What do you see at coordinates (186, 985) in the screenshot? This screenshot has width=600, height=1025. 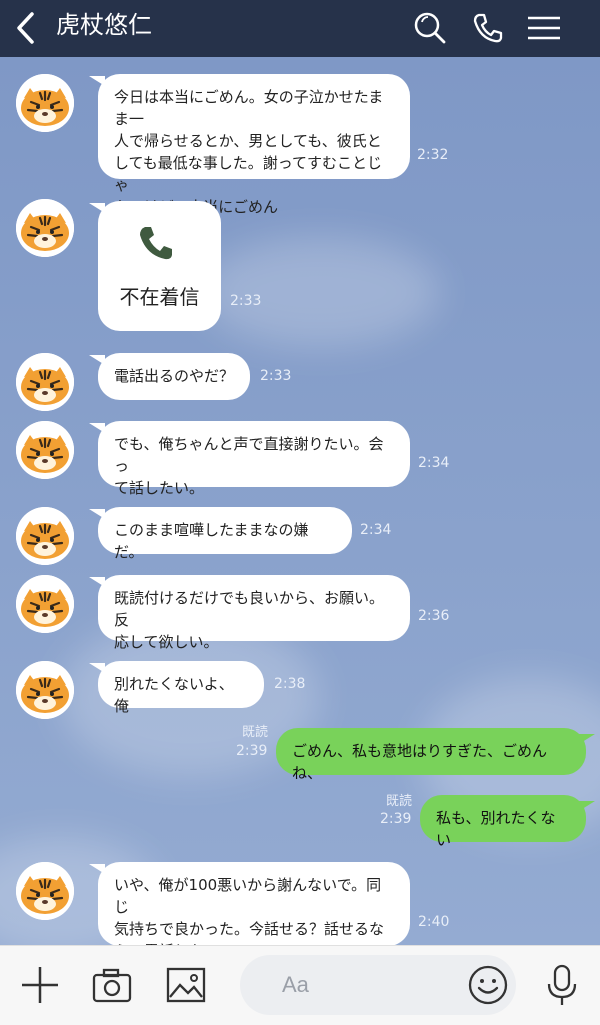 I see `image-icon` at bounding box center [186, 985].